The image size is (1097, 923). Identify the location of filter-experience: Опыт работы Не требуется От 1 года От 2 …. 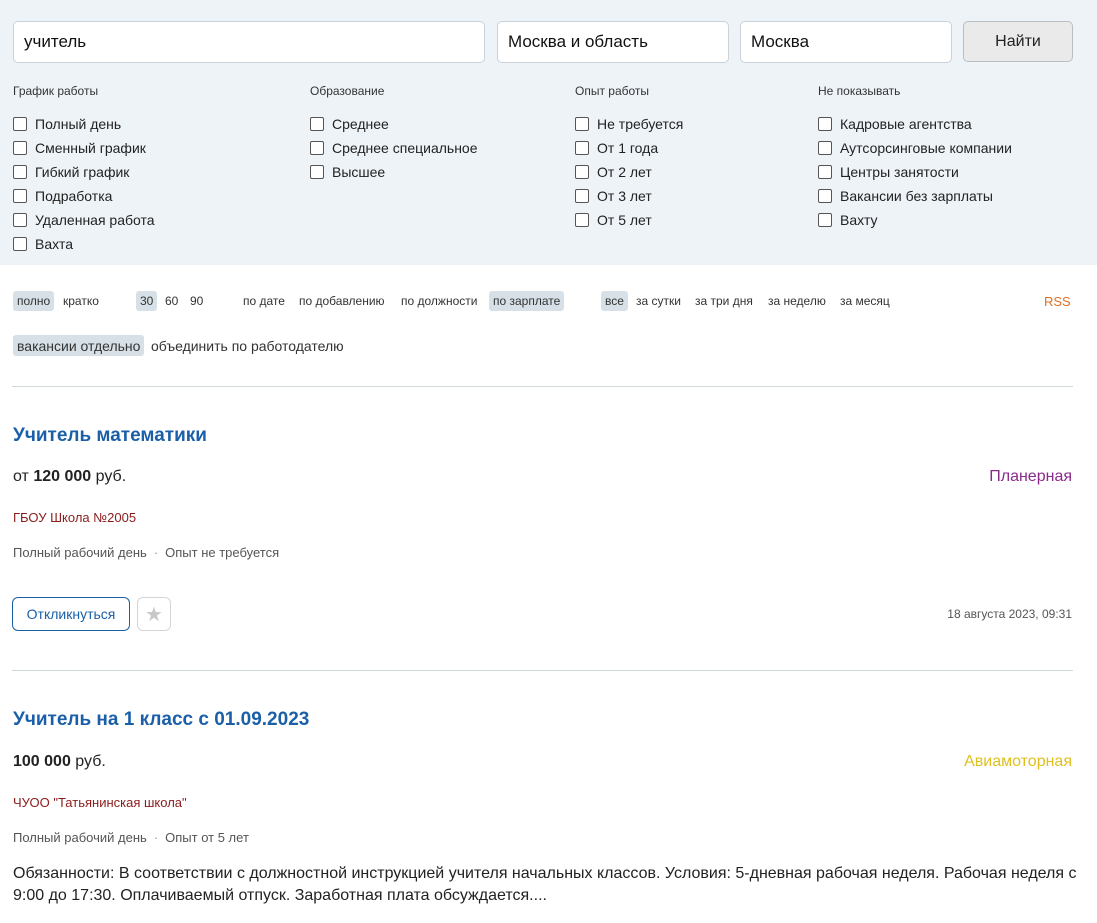
(629, 158).